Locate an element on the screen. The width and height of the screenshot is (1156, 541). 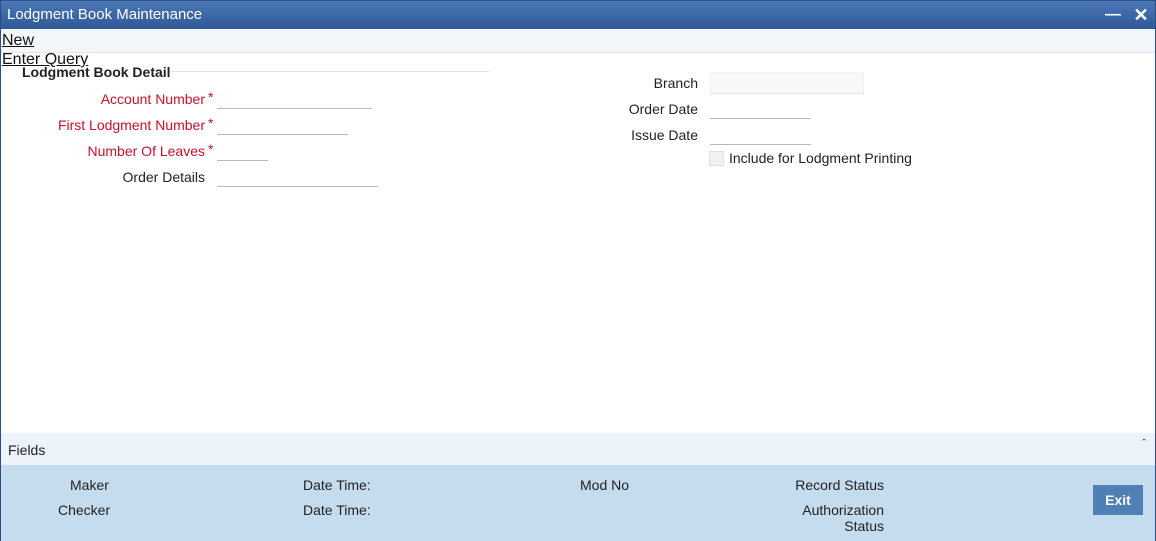
issue-date-label: Issue Date is located at coordinates (664, 135).